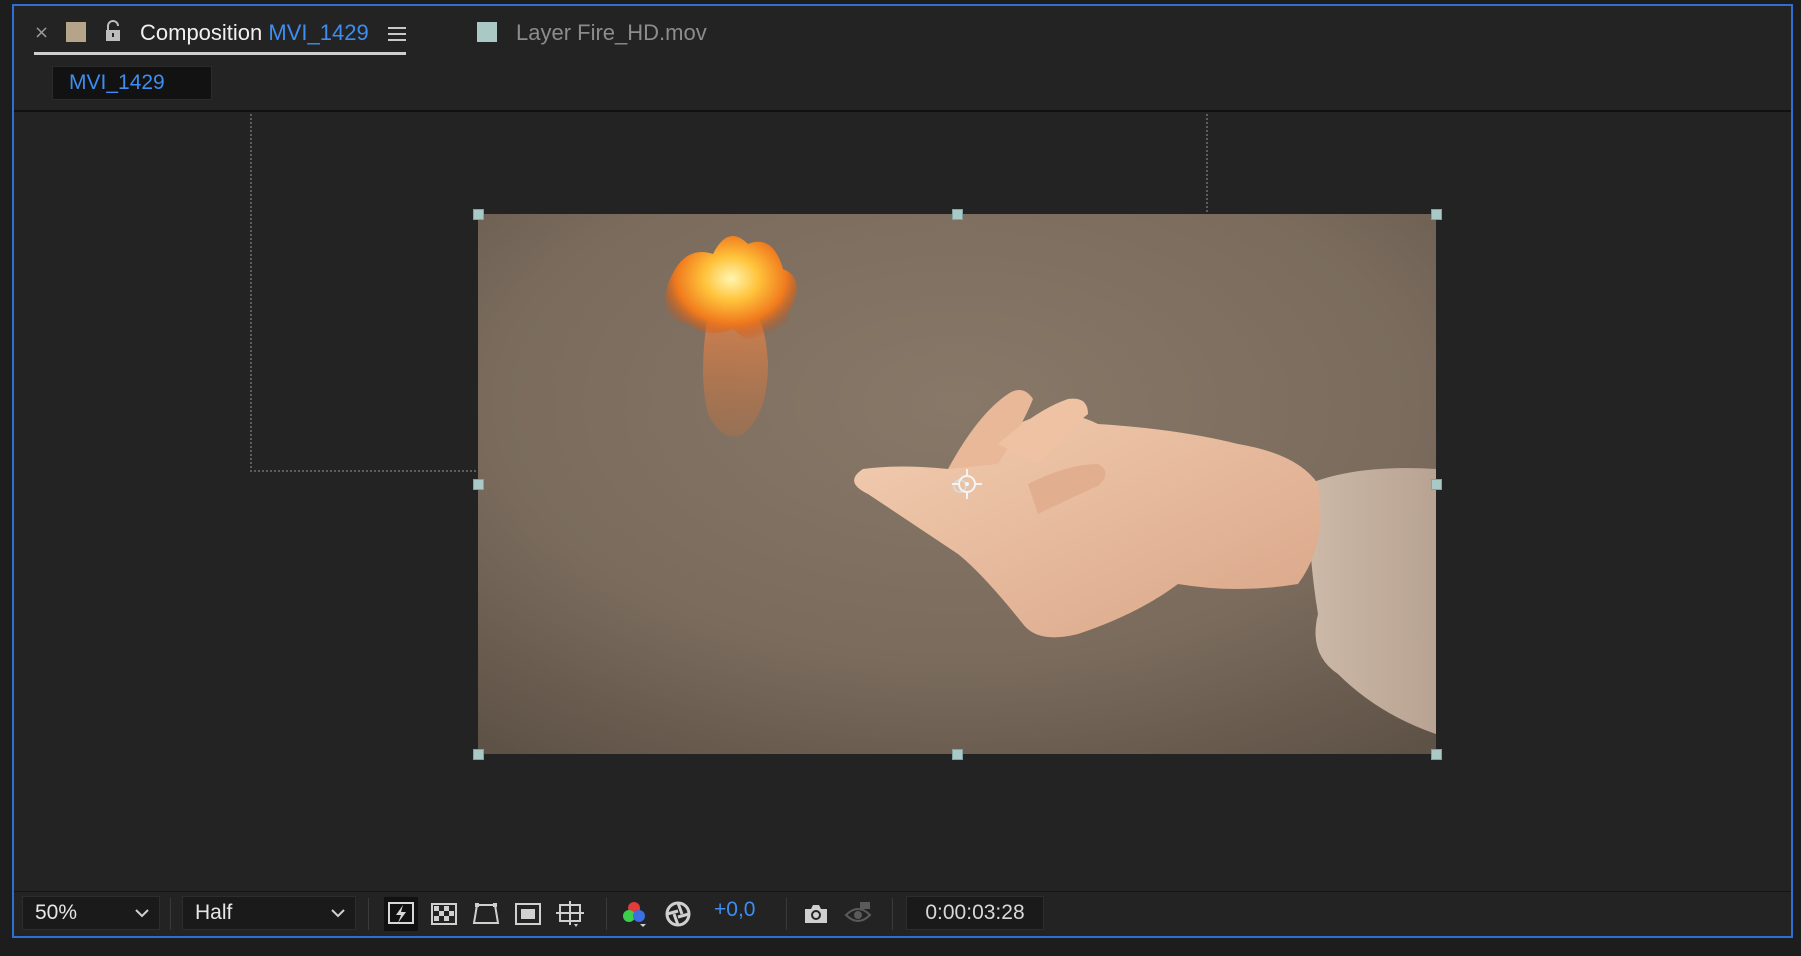 This screenshot has height=956, width=1801. Describe the element at coordinates (570, 914) in the screenshot. I see `grid-guides-icon` at that location.